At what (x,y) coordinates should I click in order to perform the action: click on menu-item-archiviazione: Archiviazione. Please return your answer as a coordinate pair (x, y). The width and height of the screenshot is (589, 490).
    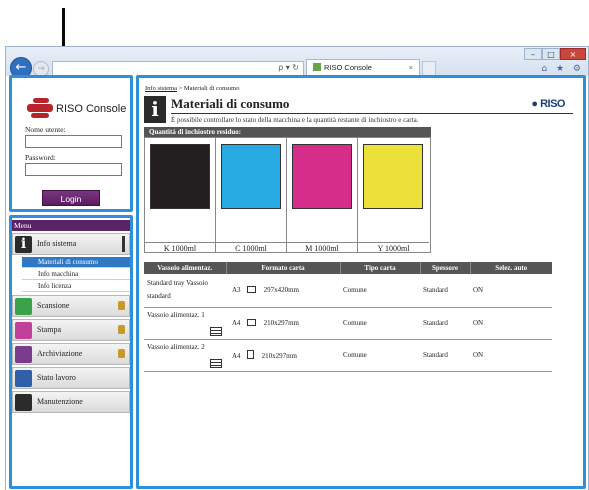
    Looking at the image, I should click on (71, 354).